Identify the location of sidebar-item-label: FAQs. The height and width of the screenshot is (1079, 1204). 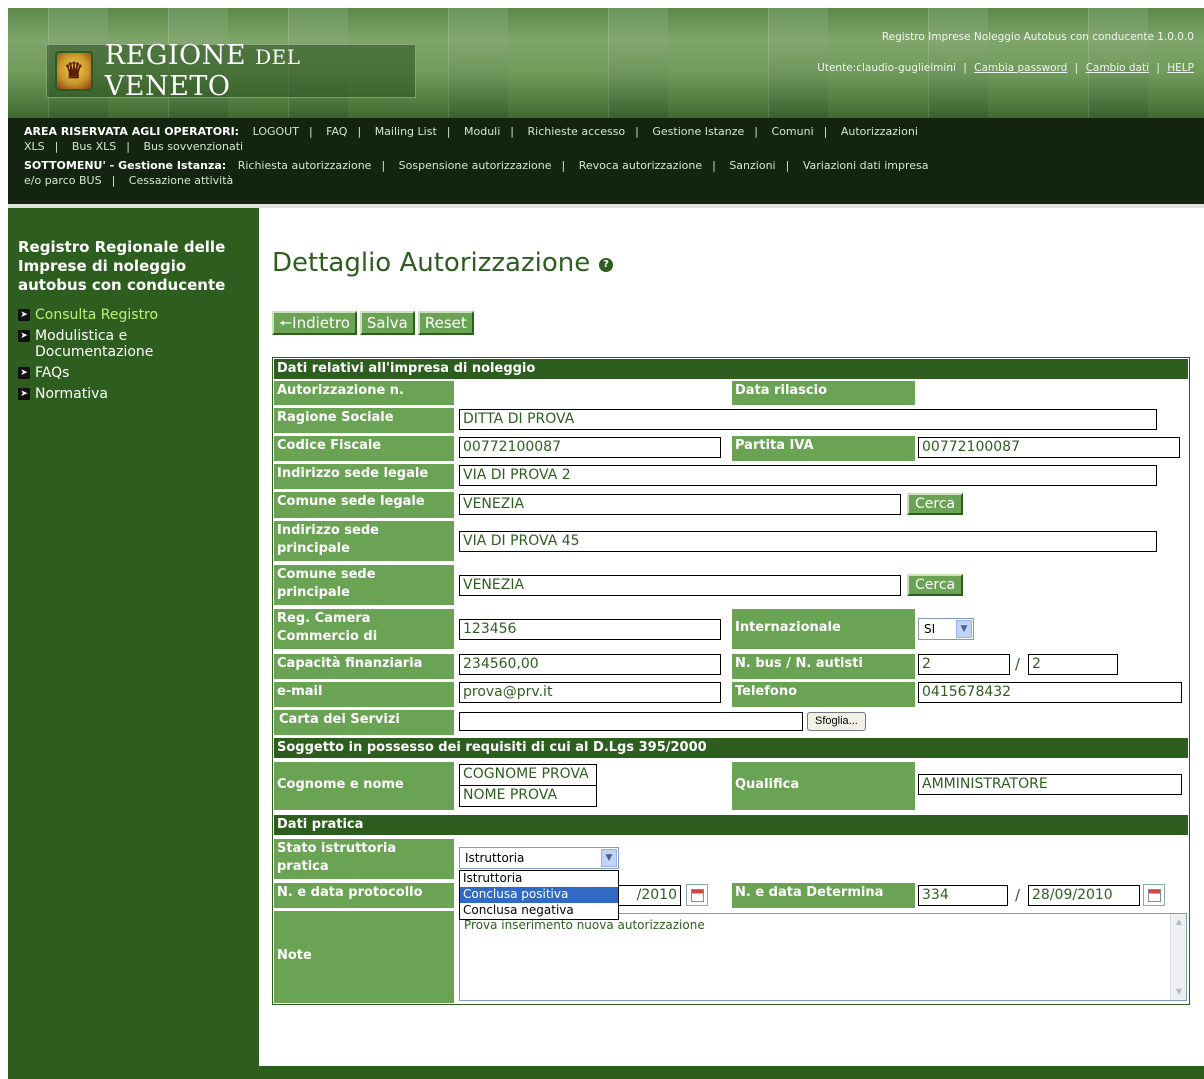
(52, 373).